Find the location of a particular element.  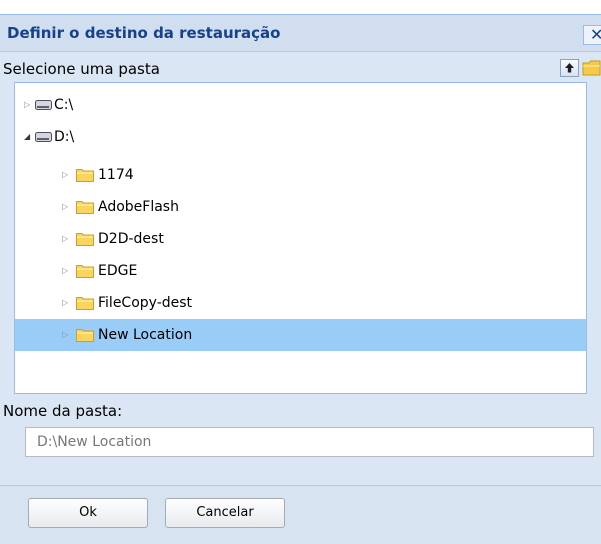

tree-node-label: 1174 is located at coordinates (116, 175).